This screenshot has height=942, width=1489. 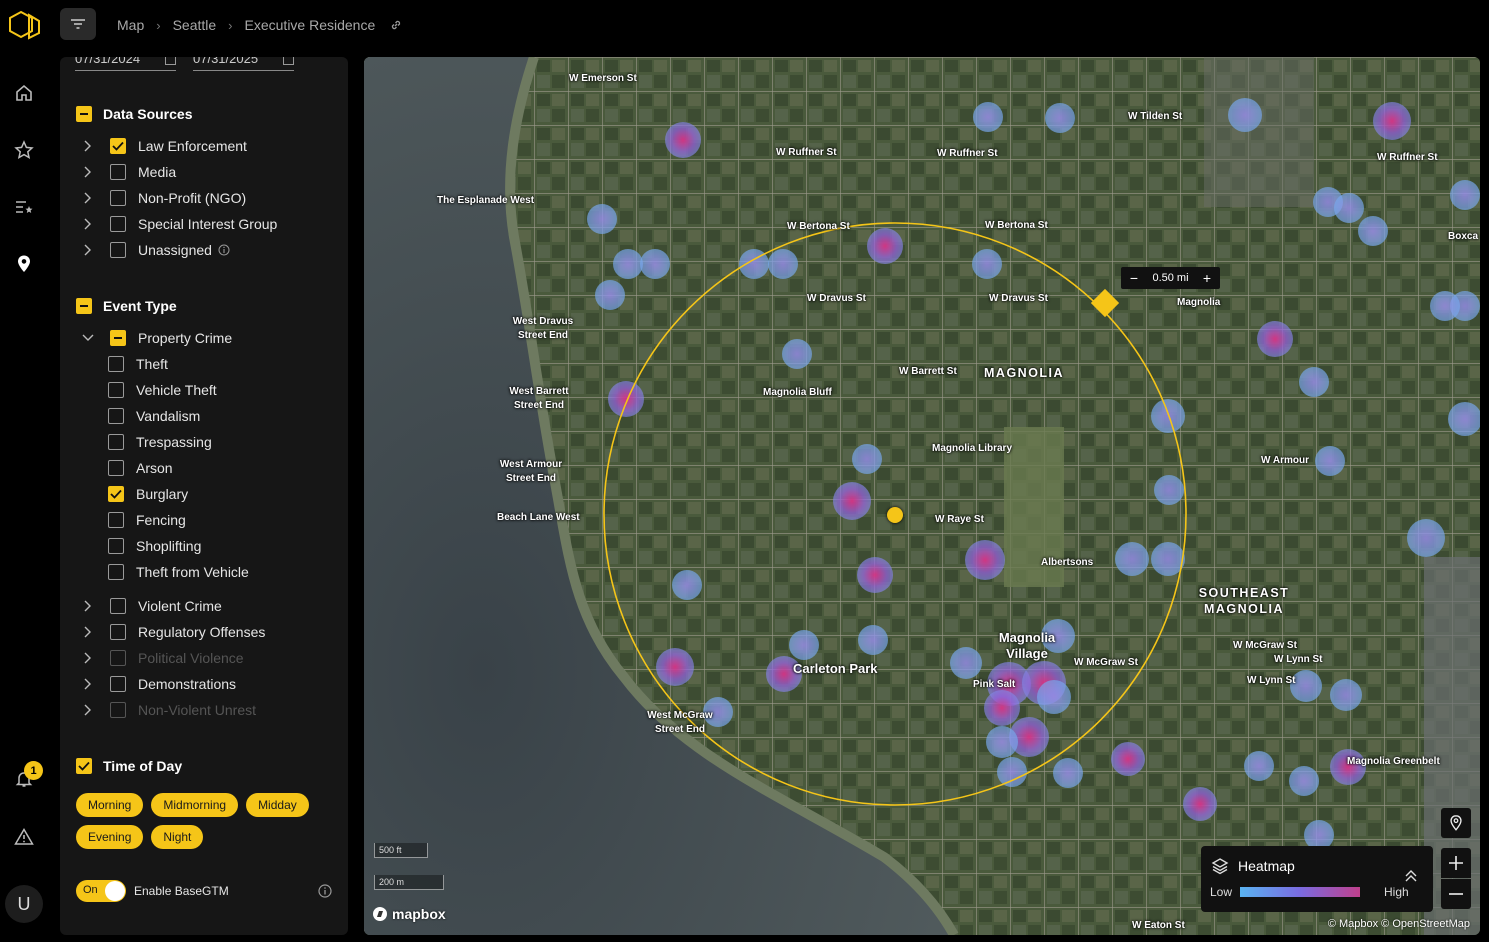 I want to click on source-checkbox-media, so click(x=118, y=172).